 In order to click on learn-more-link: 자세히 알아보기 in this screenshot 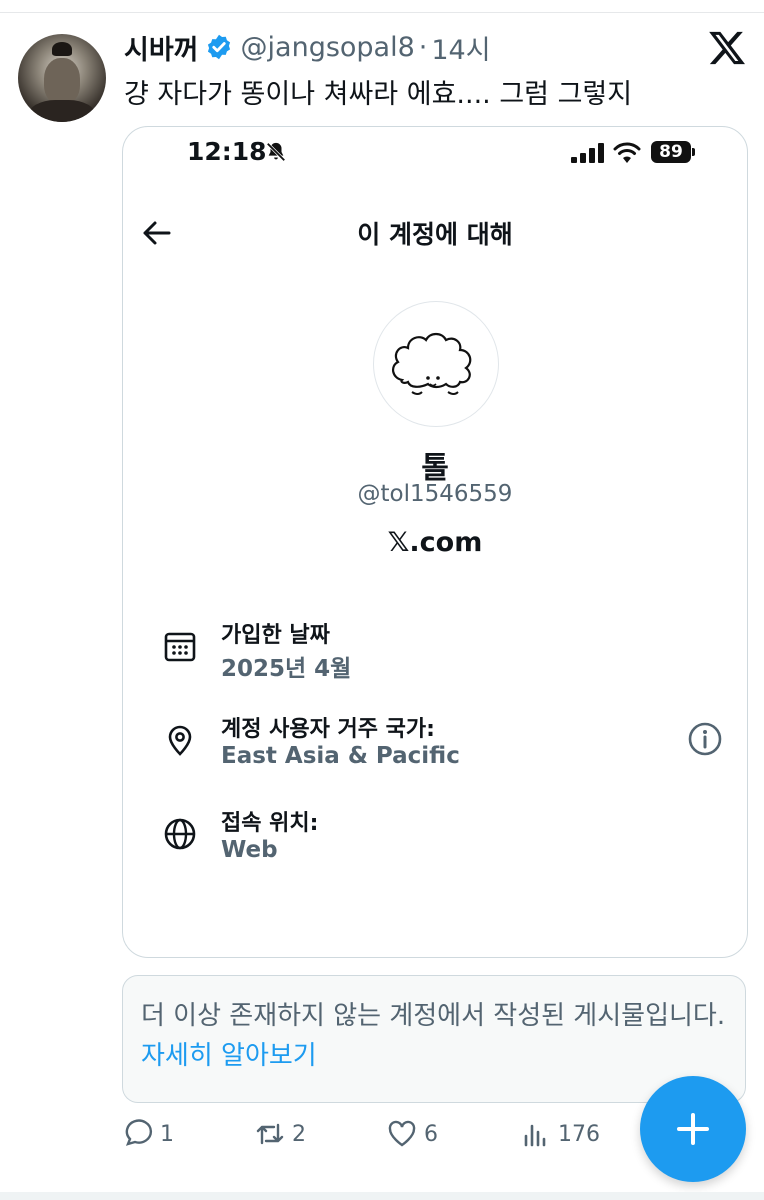, I will do `click(229, 1056)`.